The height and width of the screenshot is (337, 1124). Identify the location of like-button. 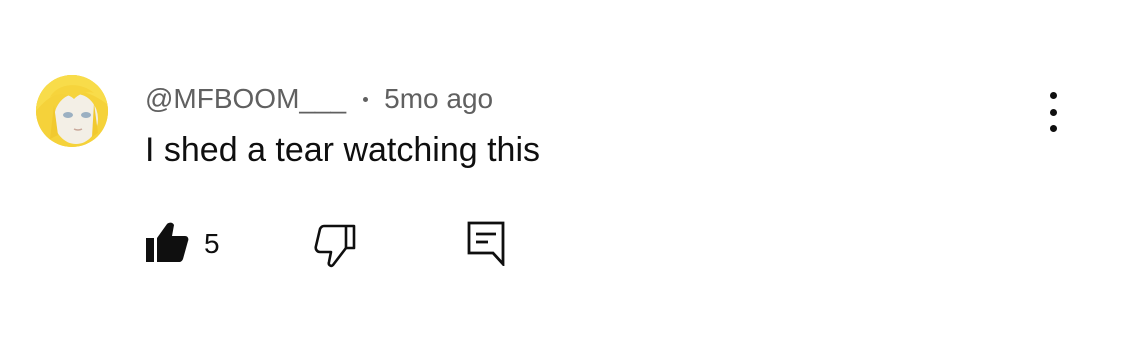
(167, 242).